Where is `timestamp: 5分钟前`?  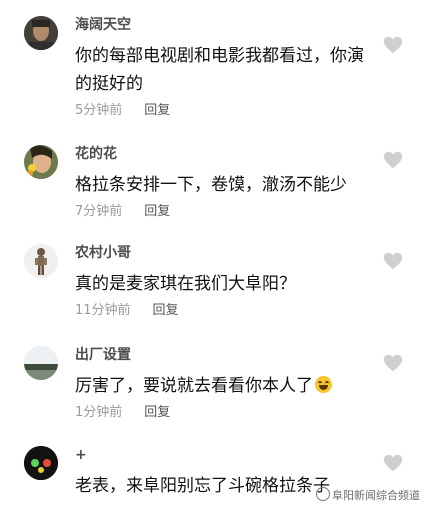
timestamp: 5分钟前 is located at coordinates (99, 110).